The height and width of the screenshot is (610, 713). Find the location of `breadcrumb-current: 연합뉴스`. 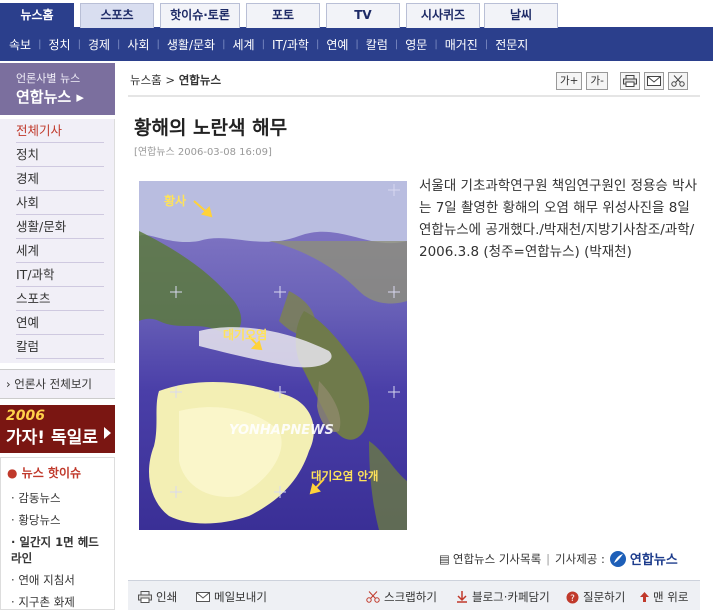

breadcrumb-current: 연합뉴스 is located at coordinates (200, 80).